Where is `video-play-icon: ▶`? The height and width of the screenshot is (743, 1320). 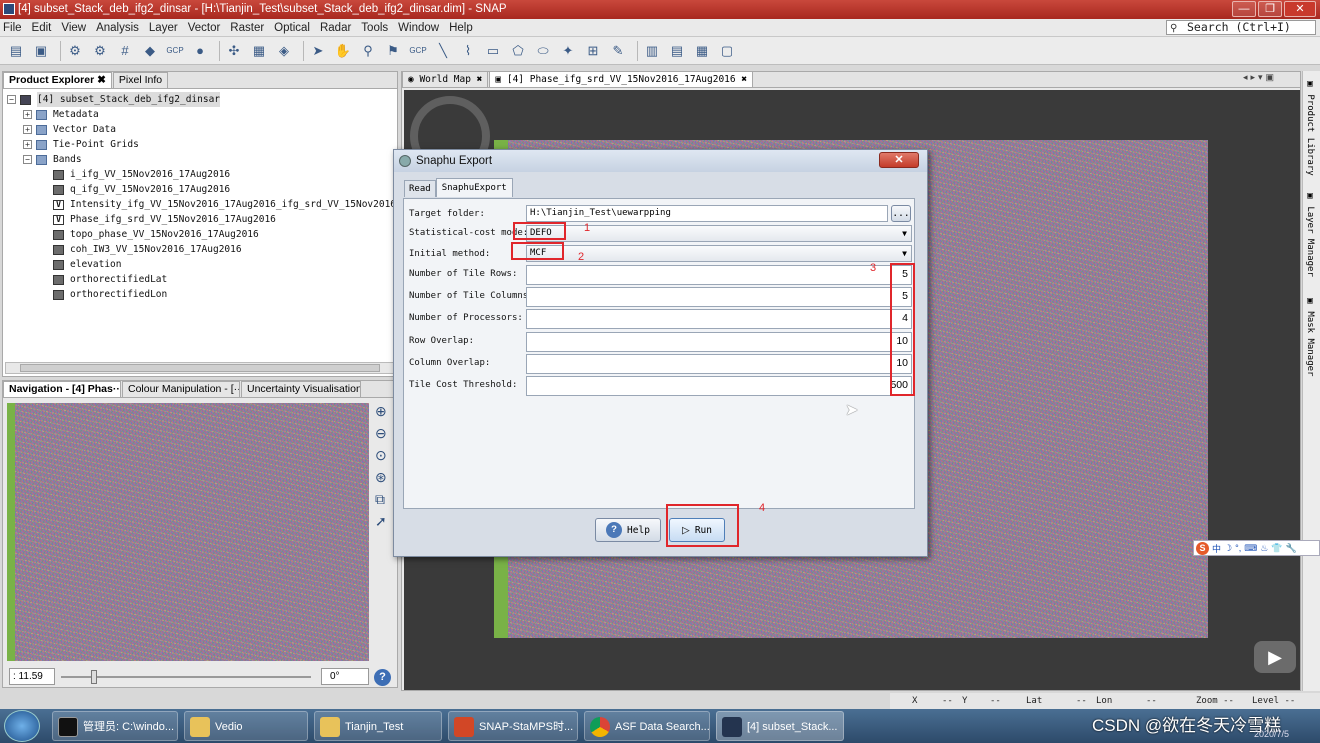 video-play-icon: ▶ is located at coordinates (1275, 657).